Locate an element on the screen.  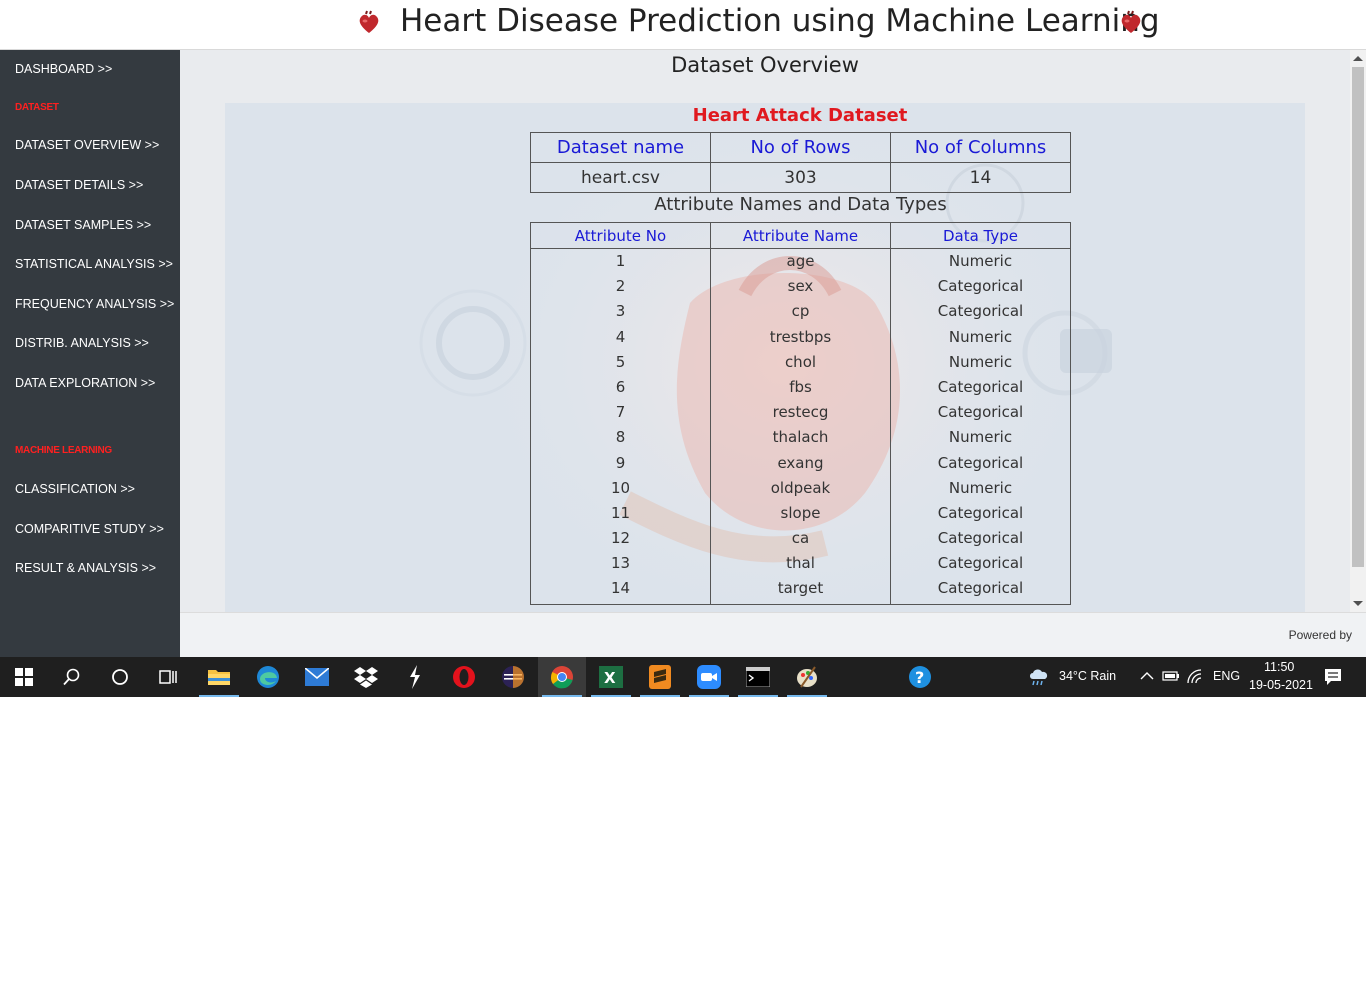
windows-start-icon is located at coordinates (24, 677).